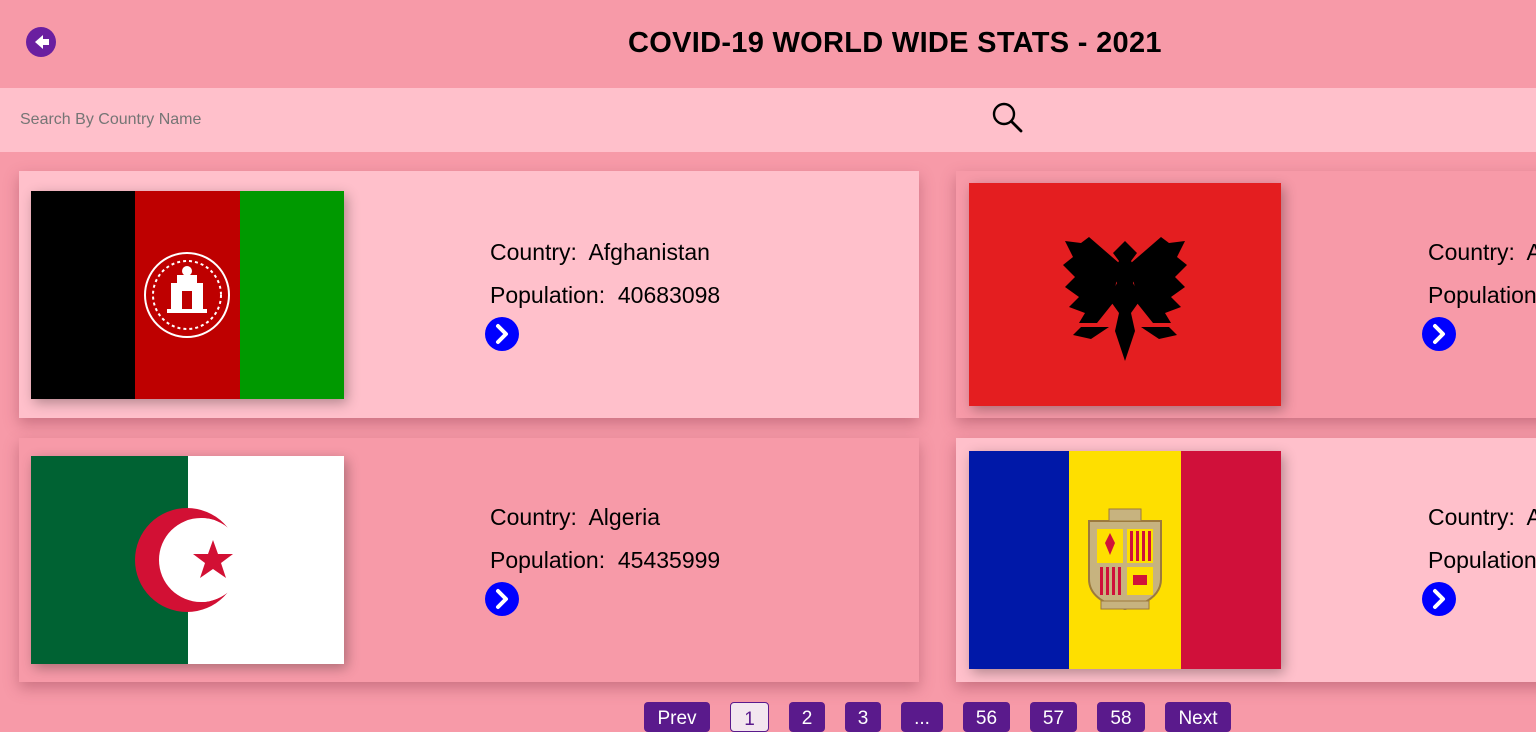  I want to click on search-input, so click(490, 120).